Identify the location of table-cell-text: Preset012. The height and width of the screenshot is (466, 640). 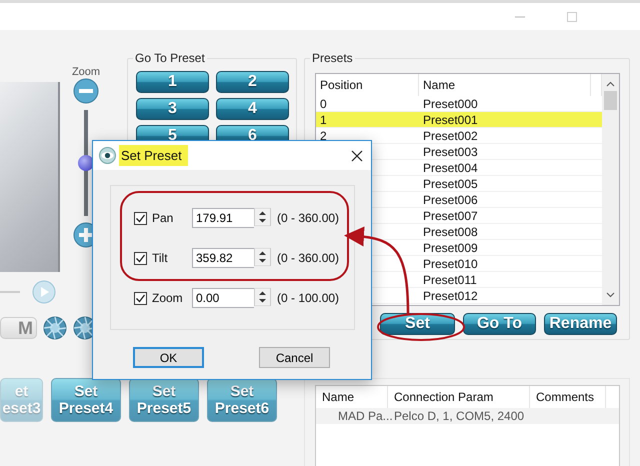
(450, 295).